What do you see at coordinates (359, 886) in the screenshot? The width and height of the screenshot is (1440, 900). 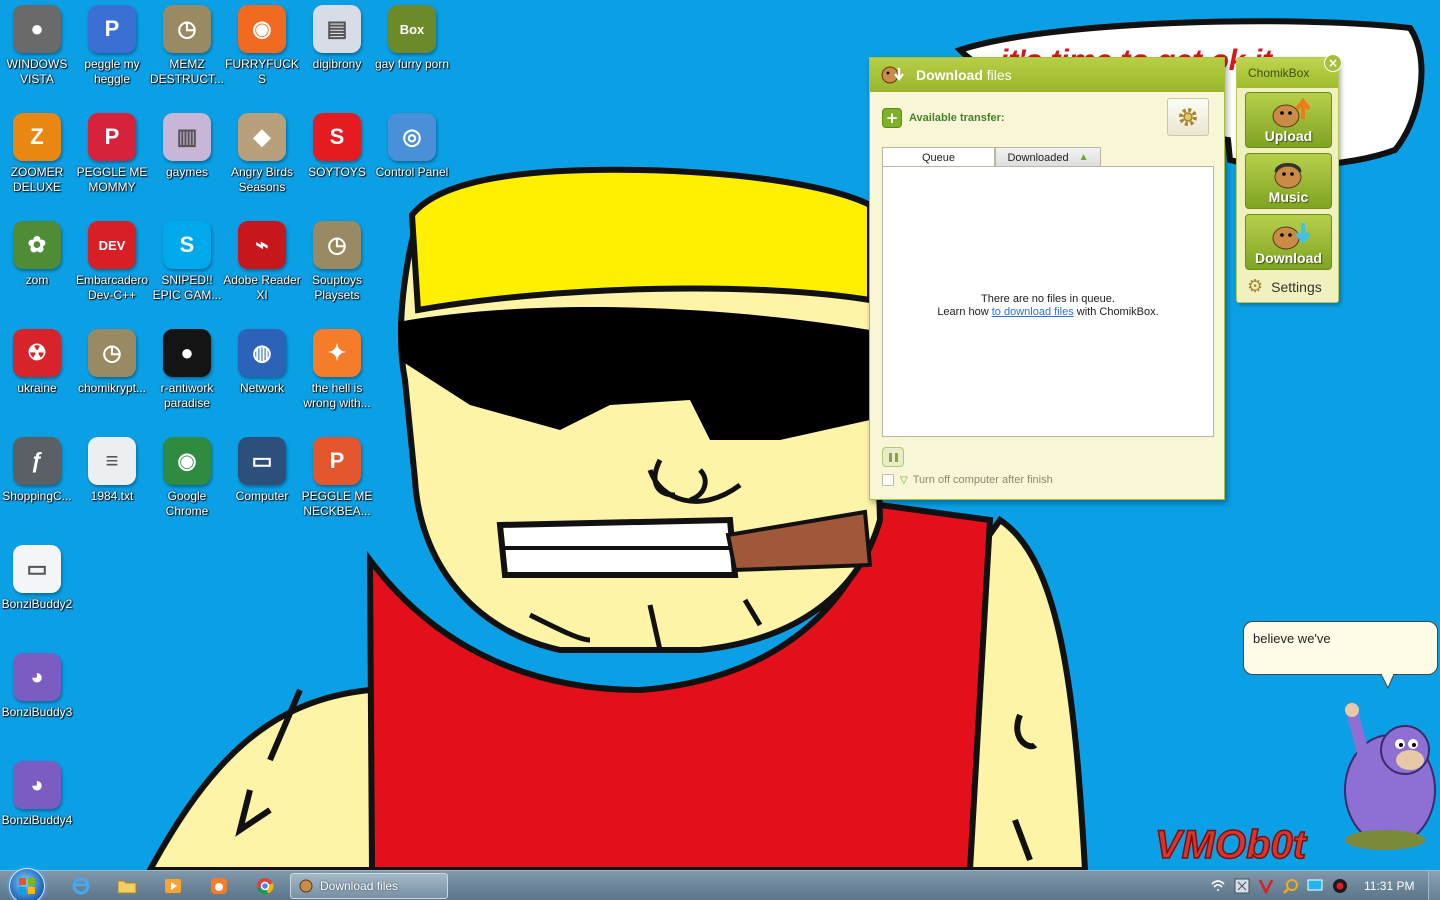 I see `taskbar-window-label: Download files` at bounding box center [359, 886].